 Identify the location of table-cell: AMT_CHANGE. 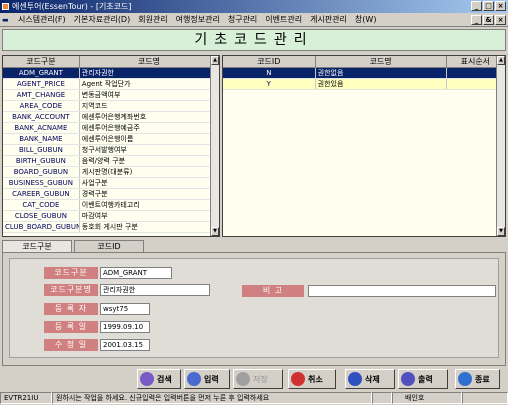
(41, 95).